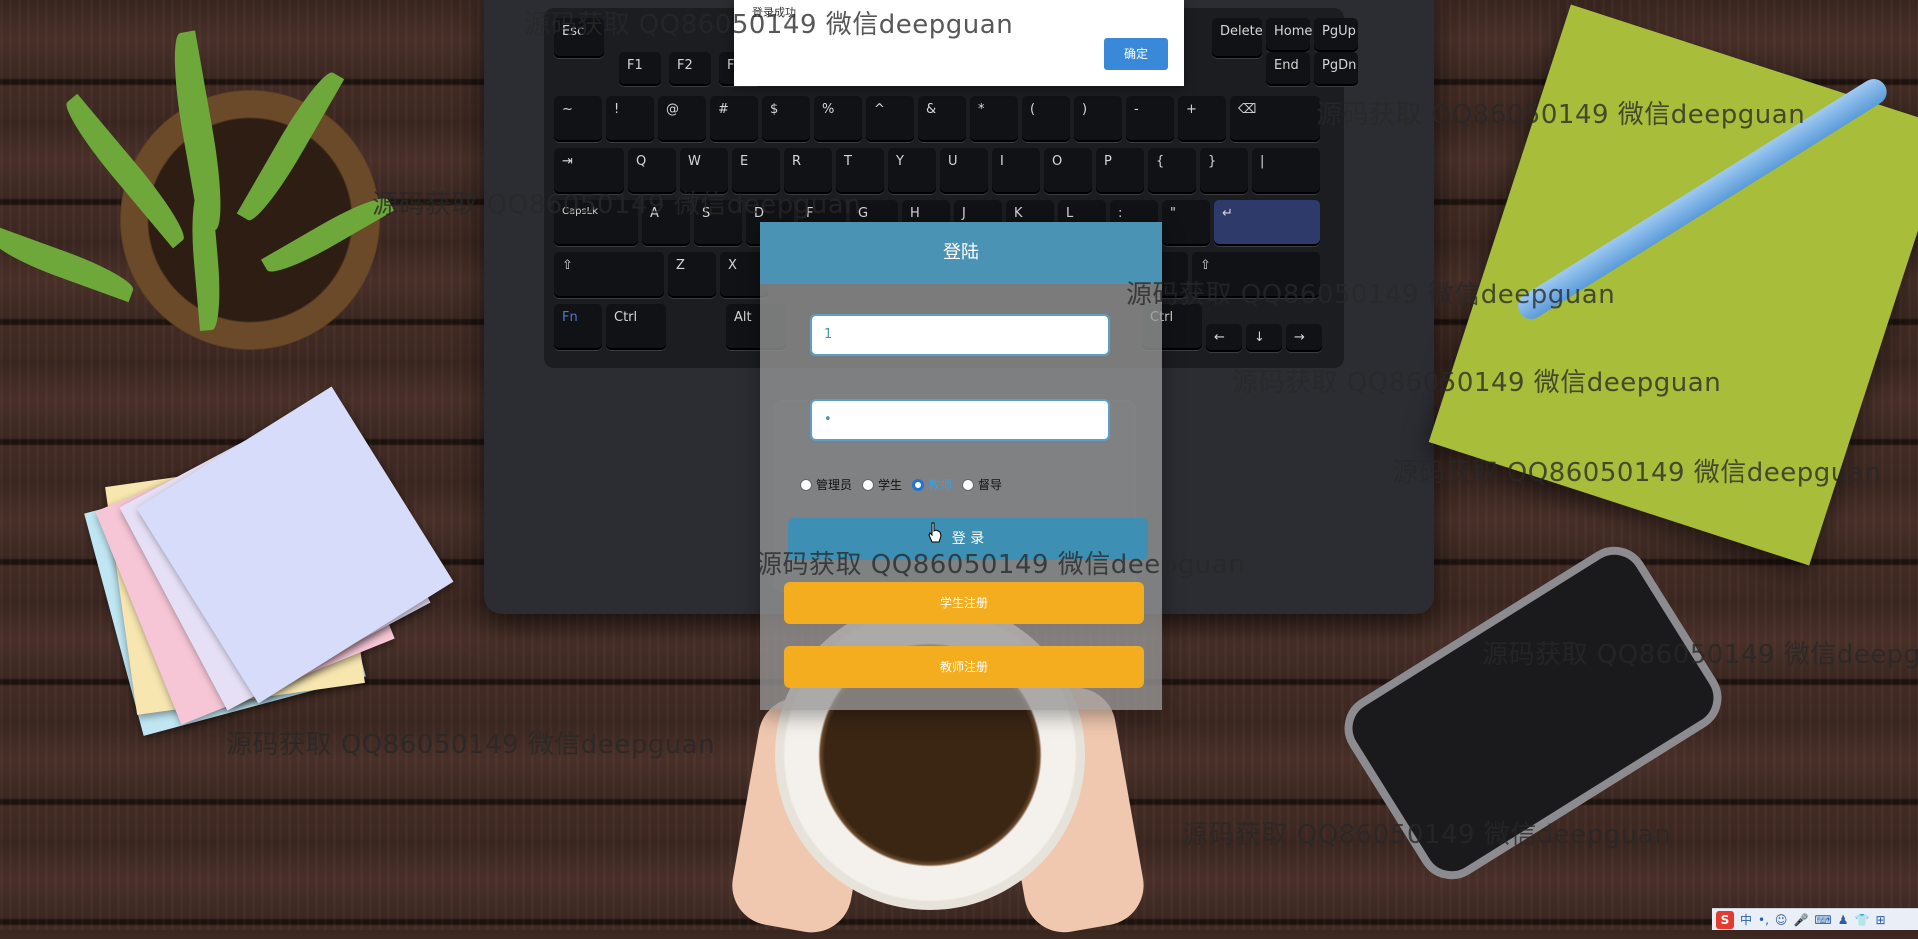  What do you see at coordinates (961, 253) in the screenshot?
I see `login-title: 登陆` at bounding box center [961, 253].